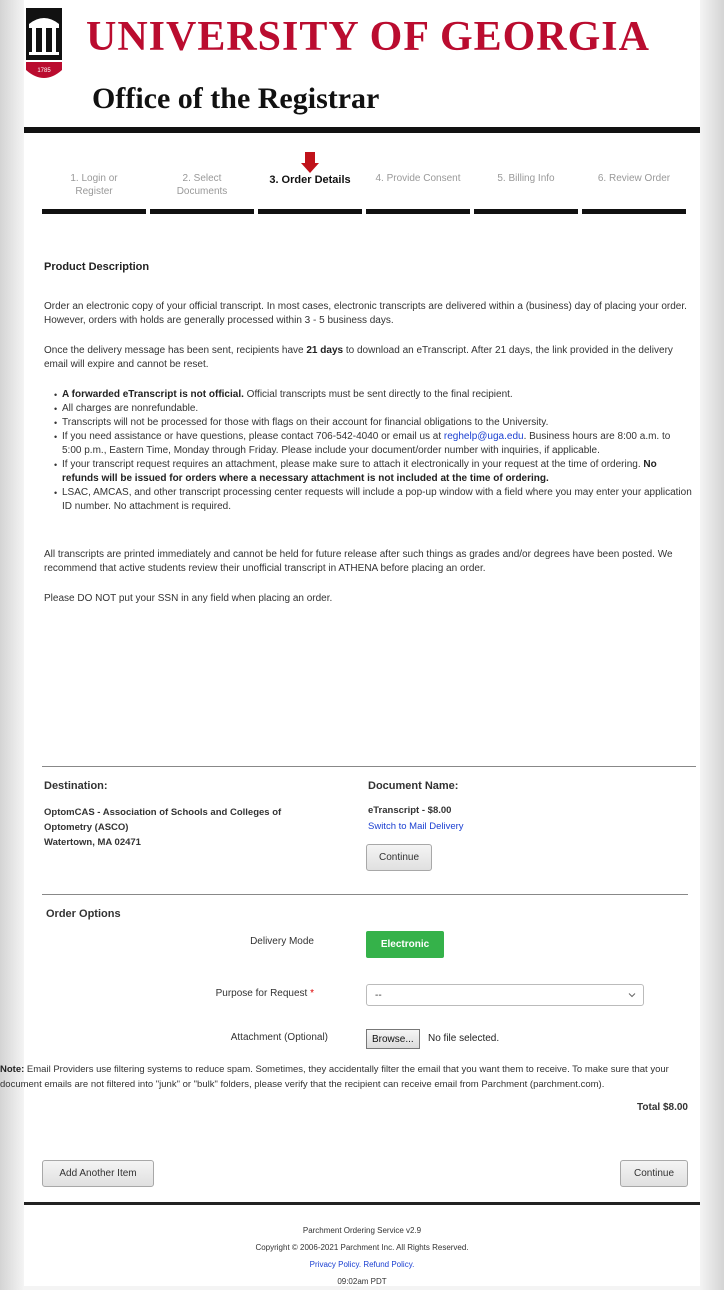 The width and height of the screenshot is (724, 1290). I want to click on step-label: 6. Review Order, so click(634, 178).